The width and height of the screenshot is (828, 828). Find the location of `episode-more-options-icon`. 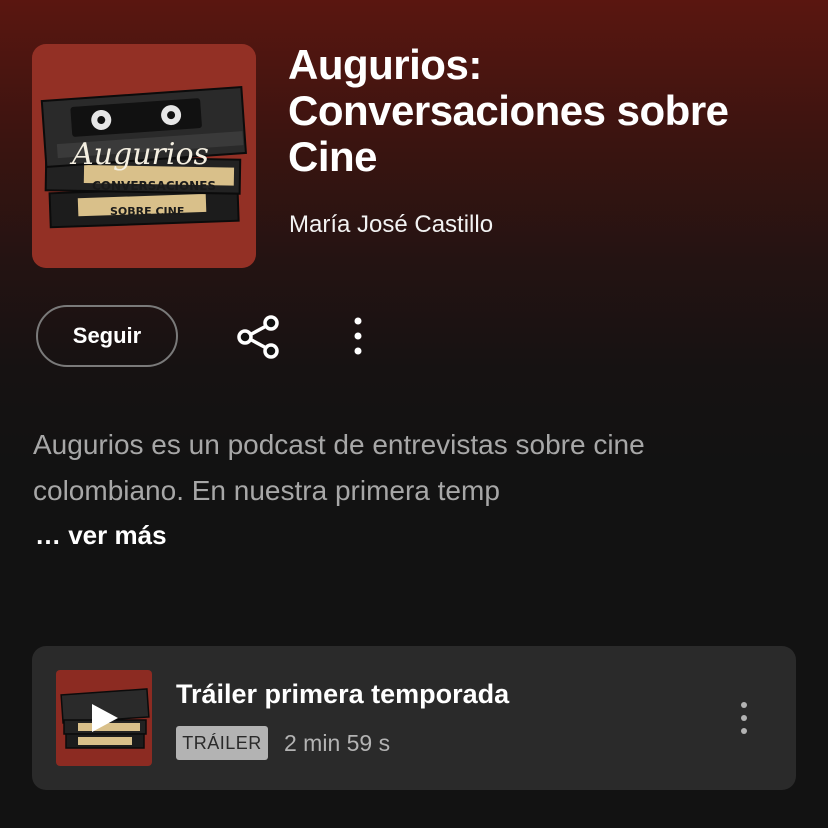

episode-more-options-icon is located at coordinates (744, 718).